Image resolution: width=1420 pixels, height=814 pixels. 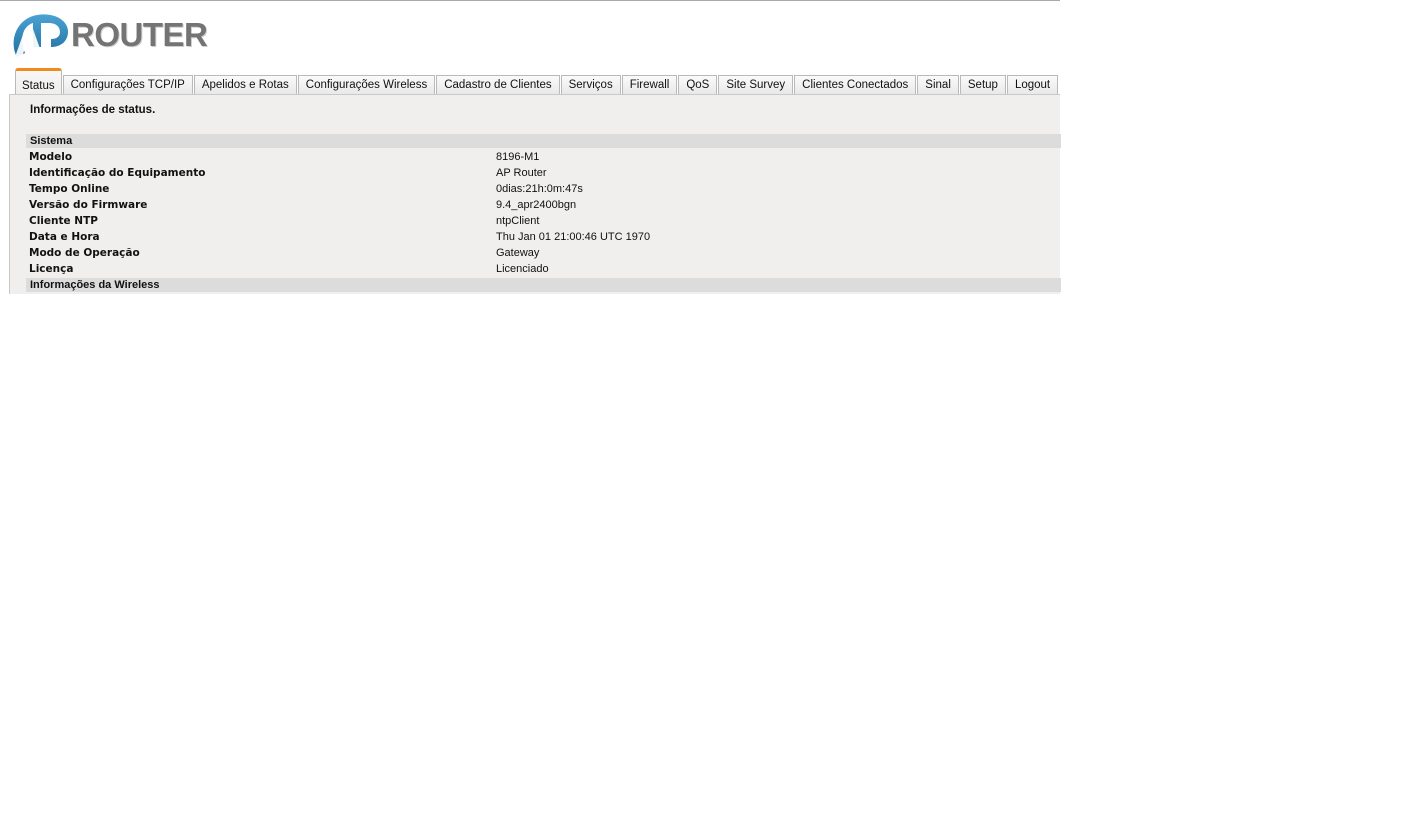 I want to click on ap-router-logo: ROUTER, so click(x=109, y=37).